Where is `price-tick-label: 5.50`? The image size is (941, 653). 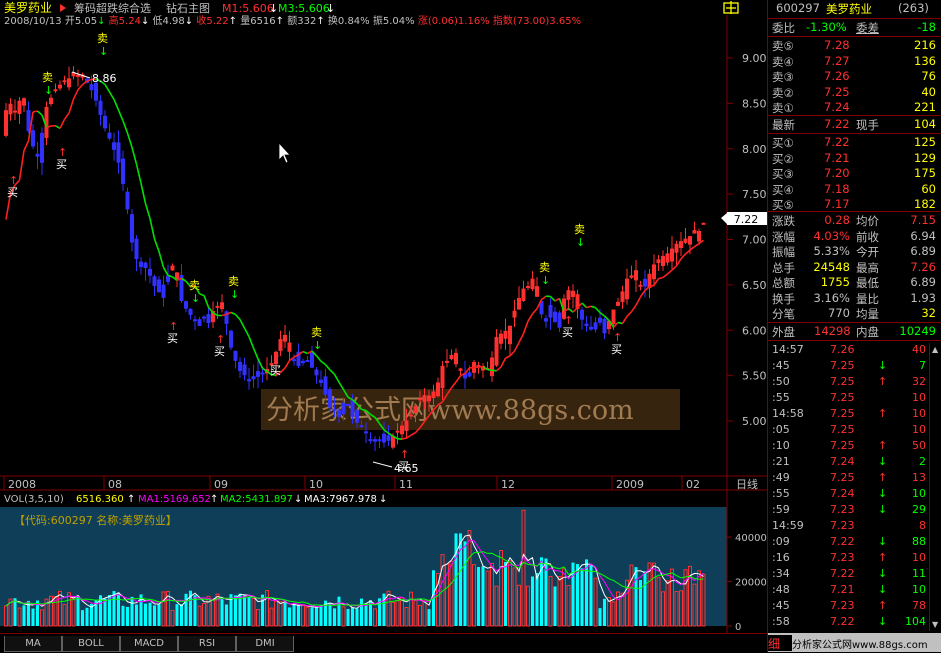
price-tick-label: 5.50 is located at coordinates (754, 376).